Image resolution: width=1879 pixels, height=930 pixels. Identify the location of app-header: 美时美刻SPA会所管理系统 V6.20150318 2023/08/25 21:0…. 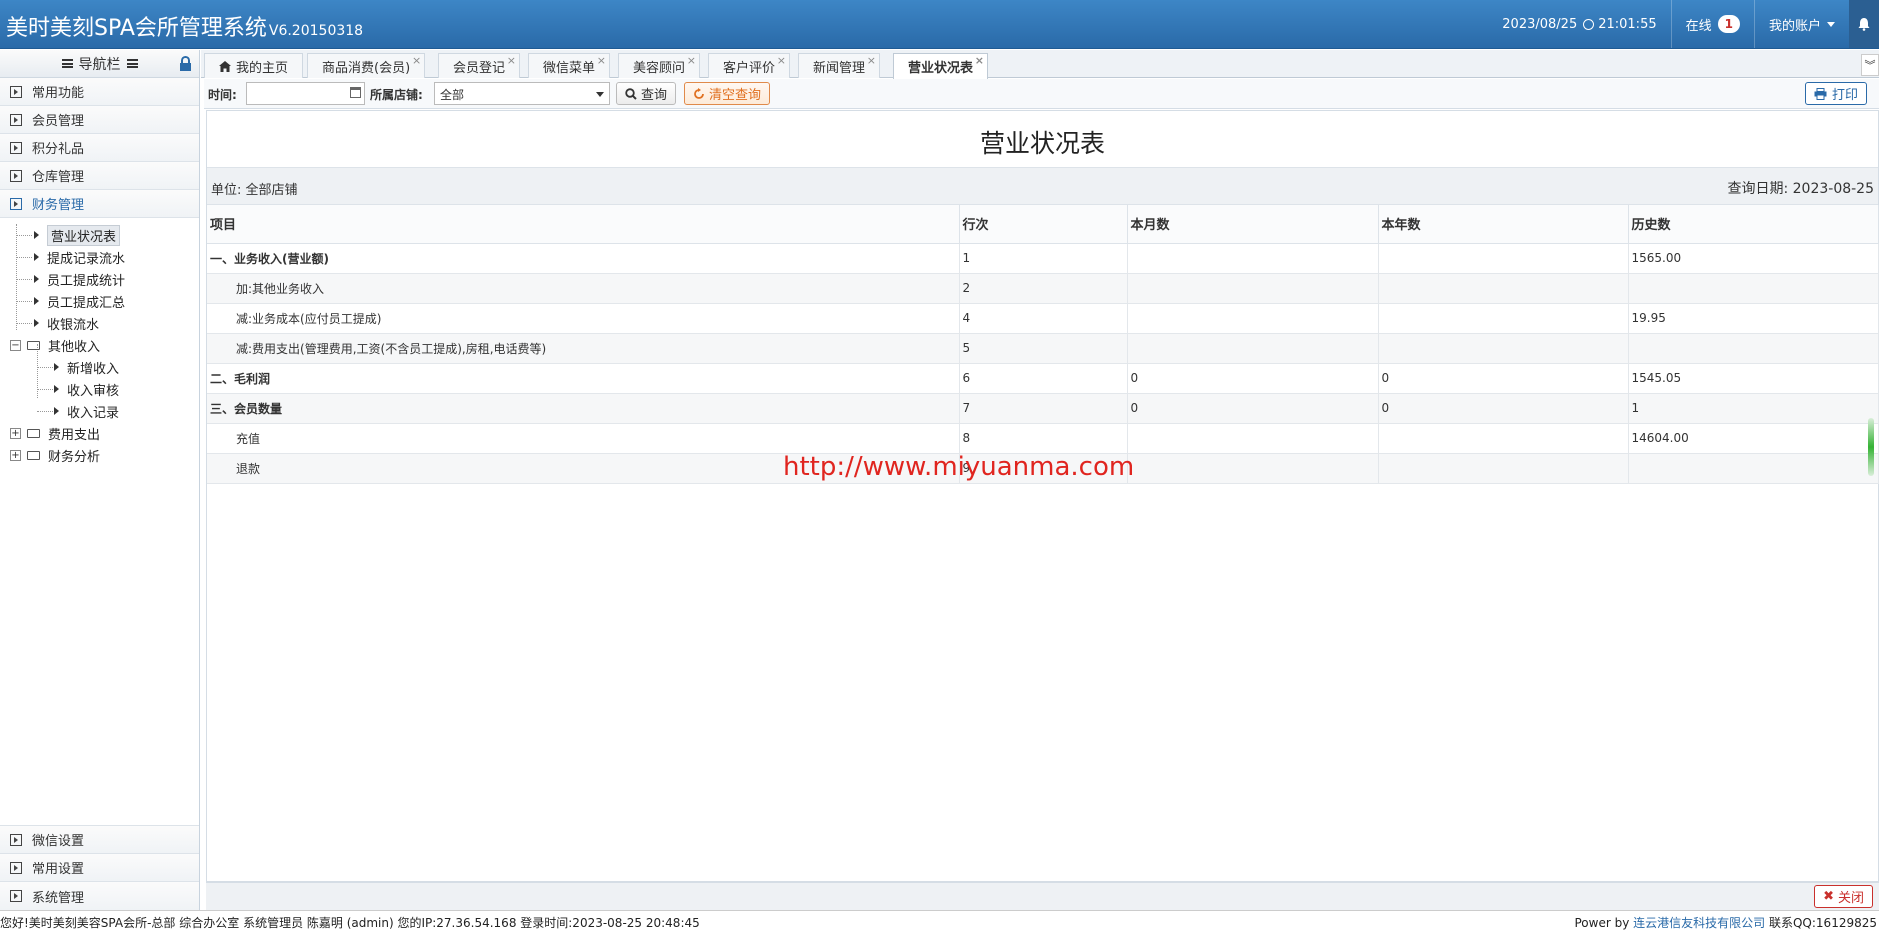
(939, 24).